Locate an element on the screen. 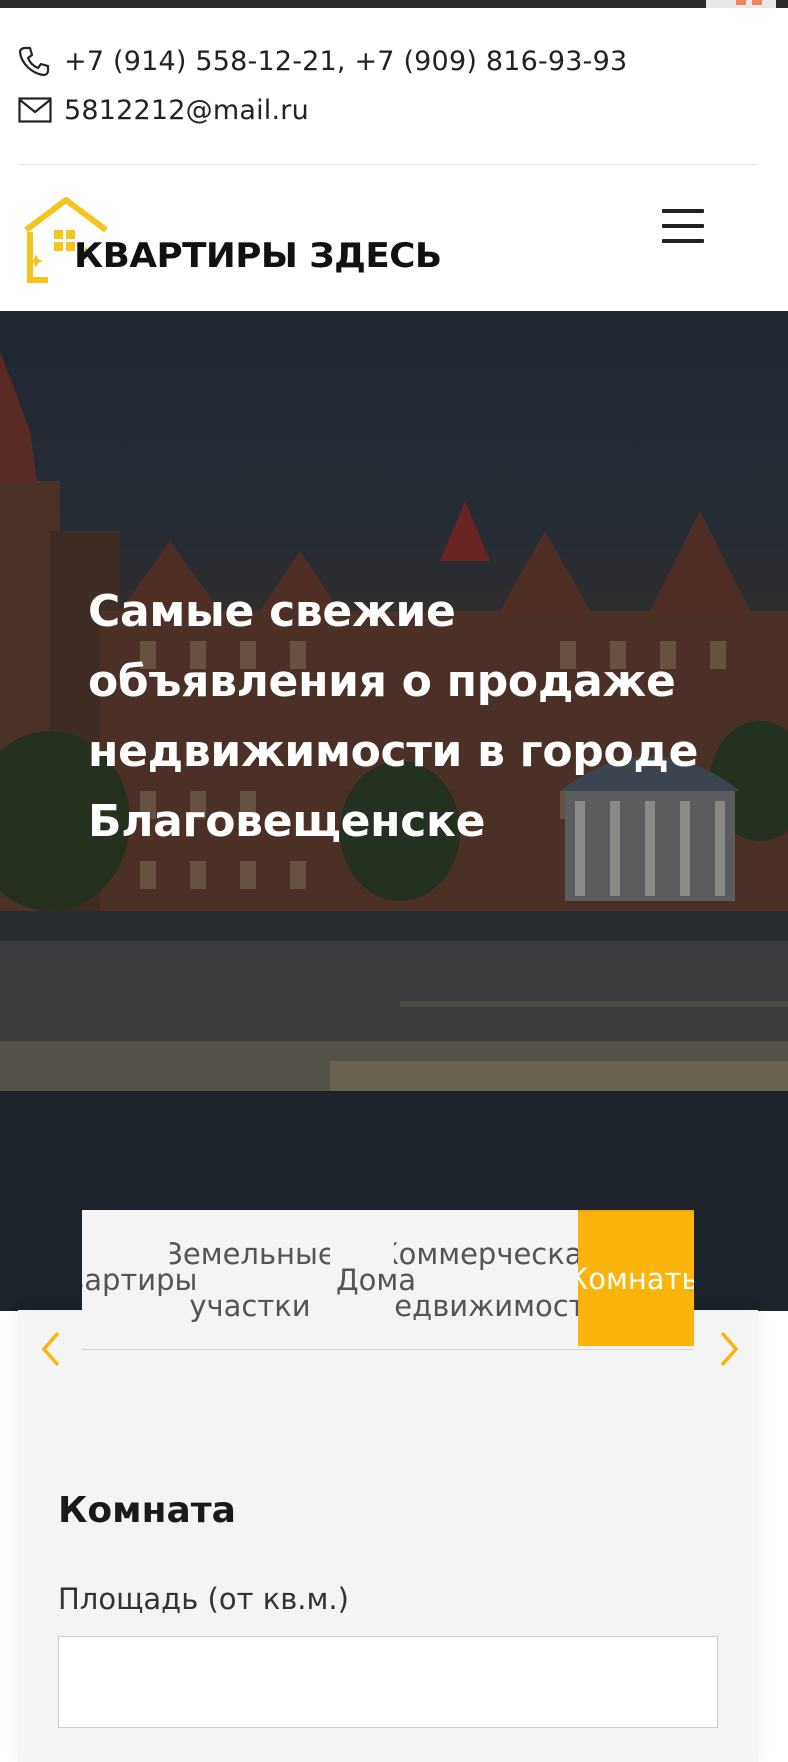 The height and width of the screenshot is (1762, 788). hamburger-menu-icon is located at coordinates (683, 226).